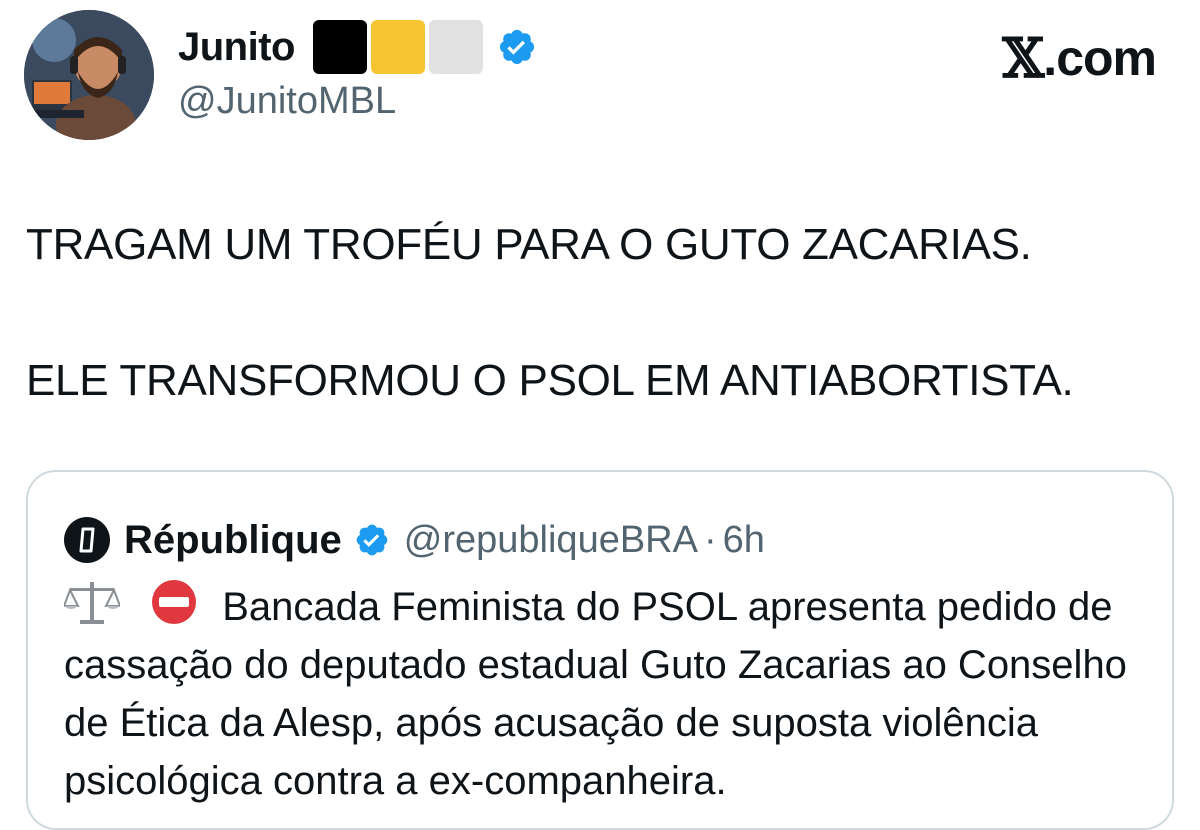  What do you see at coordinates (744, 540) in the screenshot?
I see `quote-timestamp: 6h` at bounding box center [744, 540].